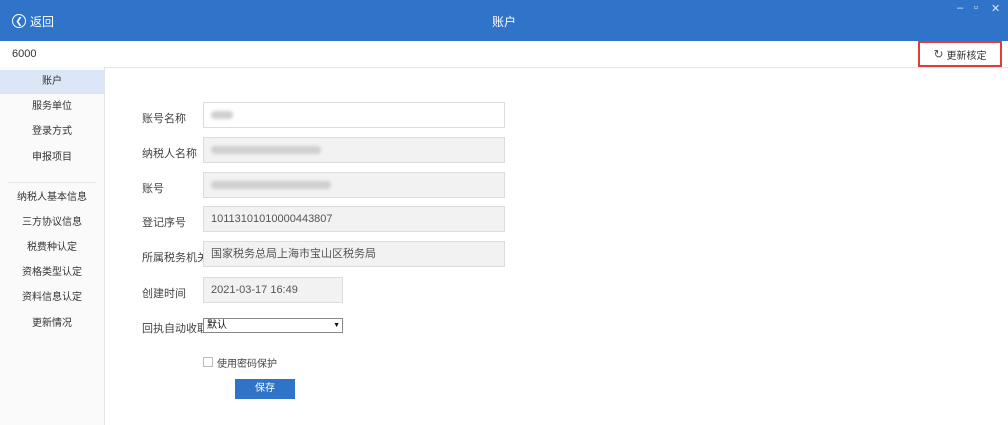 The height and width of the screenshot is (425, 1008). I want to click on sidebar-item-update-status: 更新情况, so click(52, 324).